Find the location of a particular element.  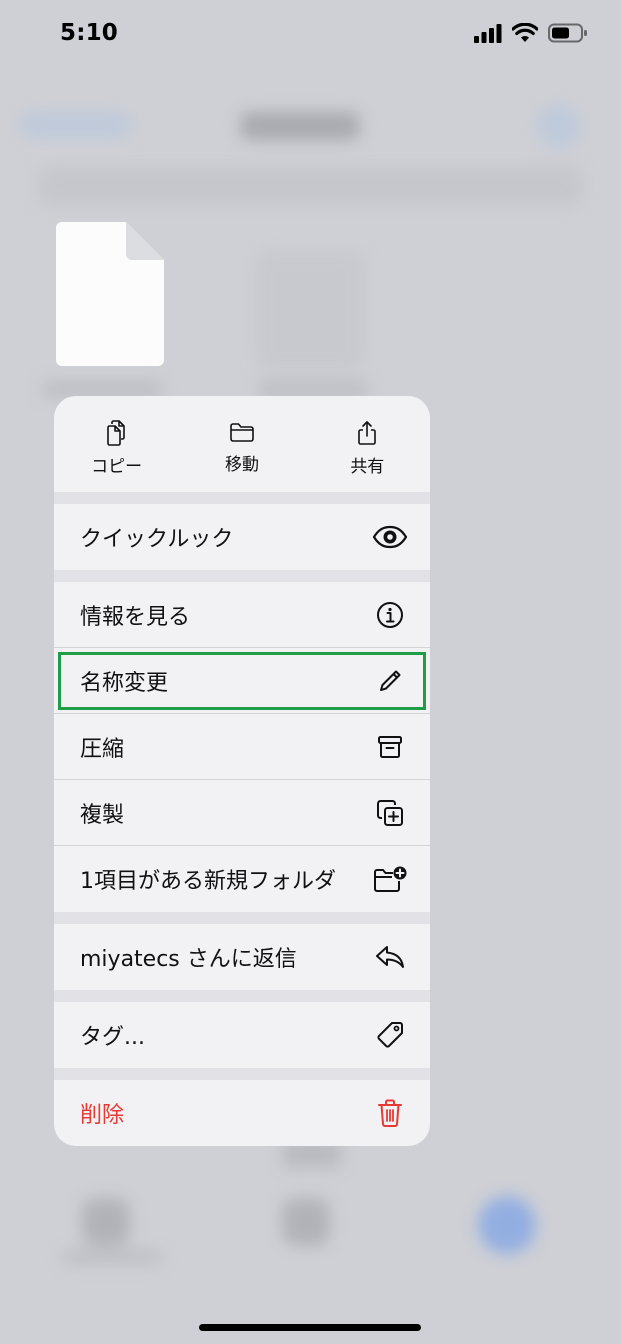

get-info-item: 情報を見る is located at coordinates (242, 615).